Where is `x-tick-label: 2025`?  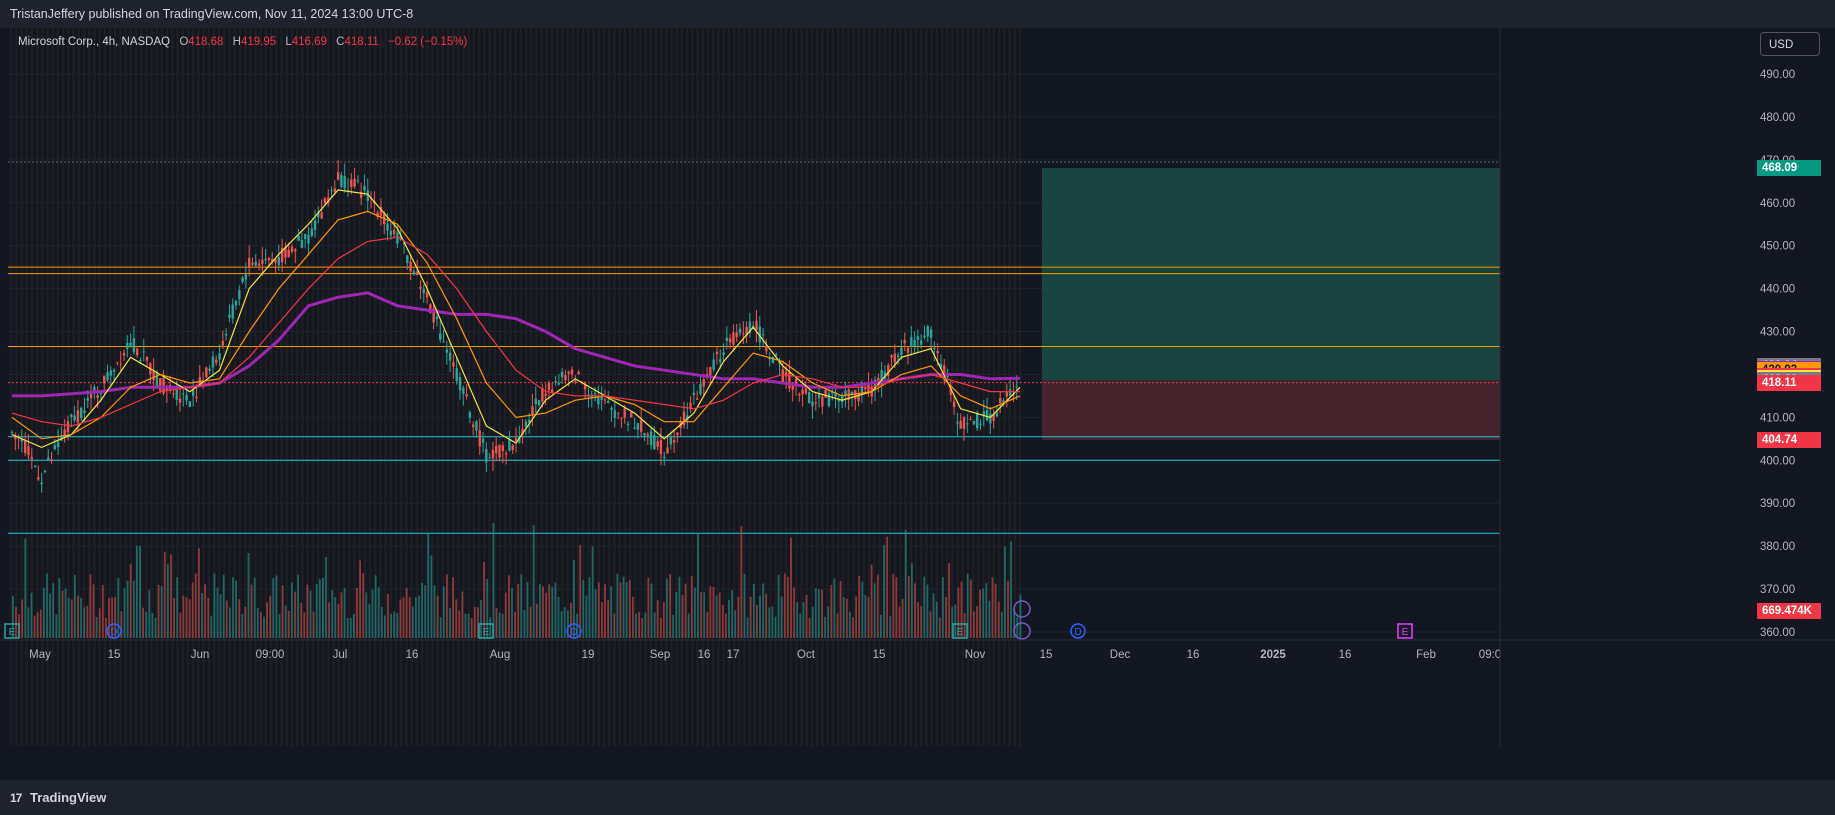 x-tick-label: 2025 is located at coordinates (1273, 655).